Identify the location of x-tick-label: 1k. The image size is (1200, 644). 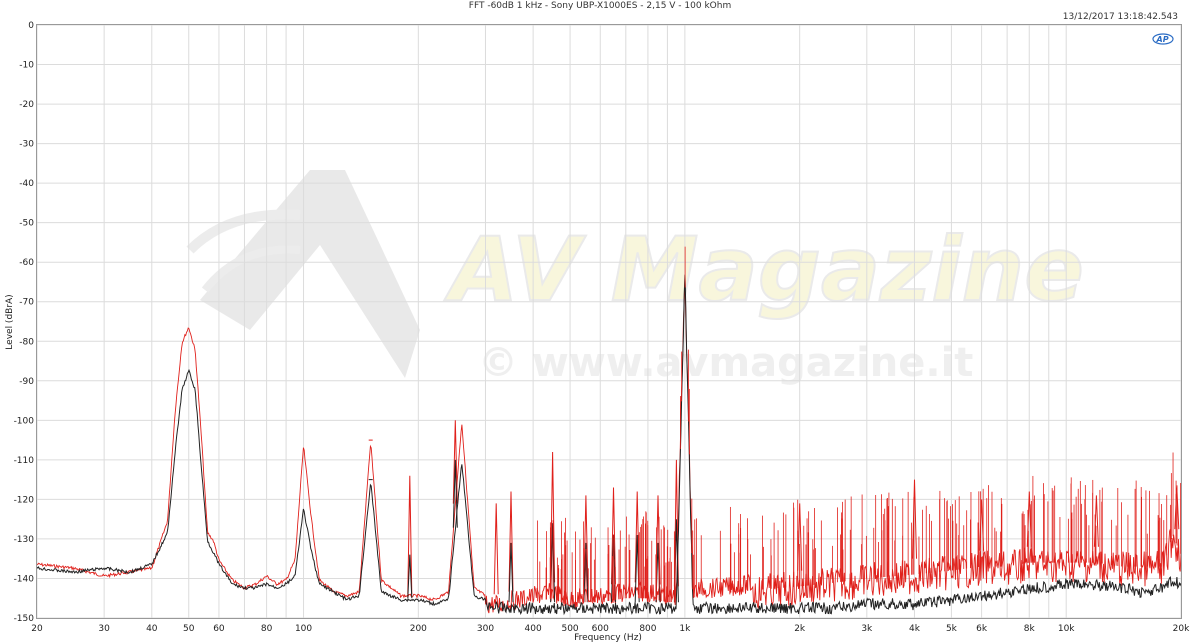
(685, 629).